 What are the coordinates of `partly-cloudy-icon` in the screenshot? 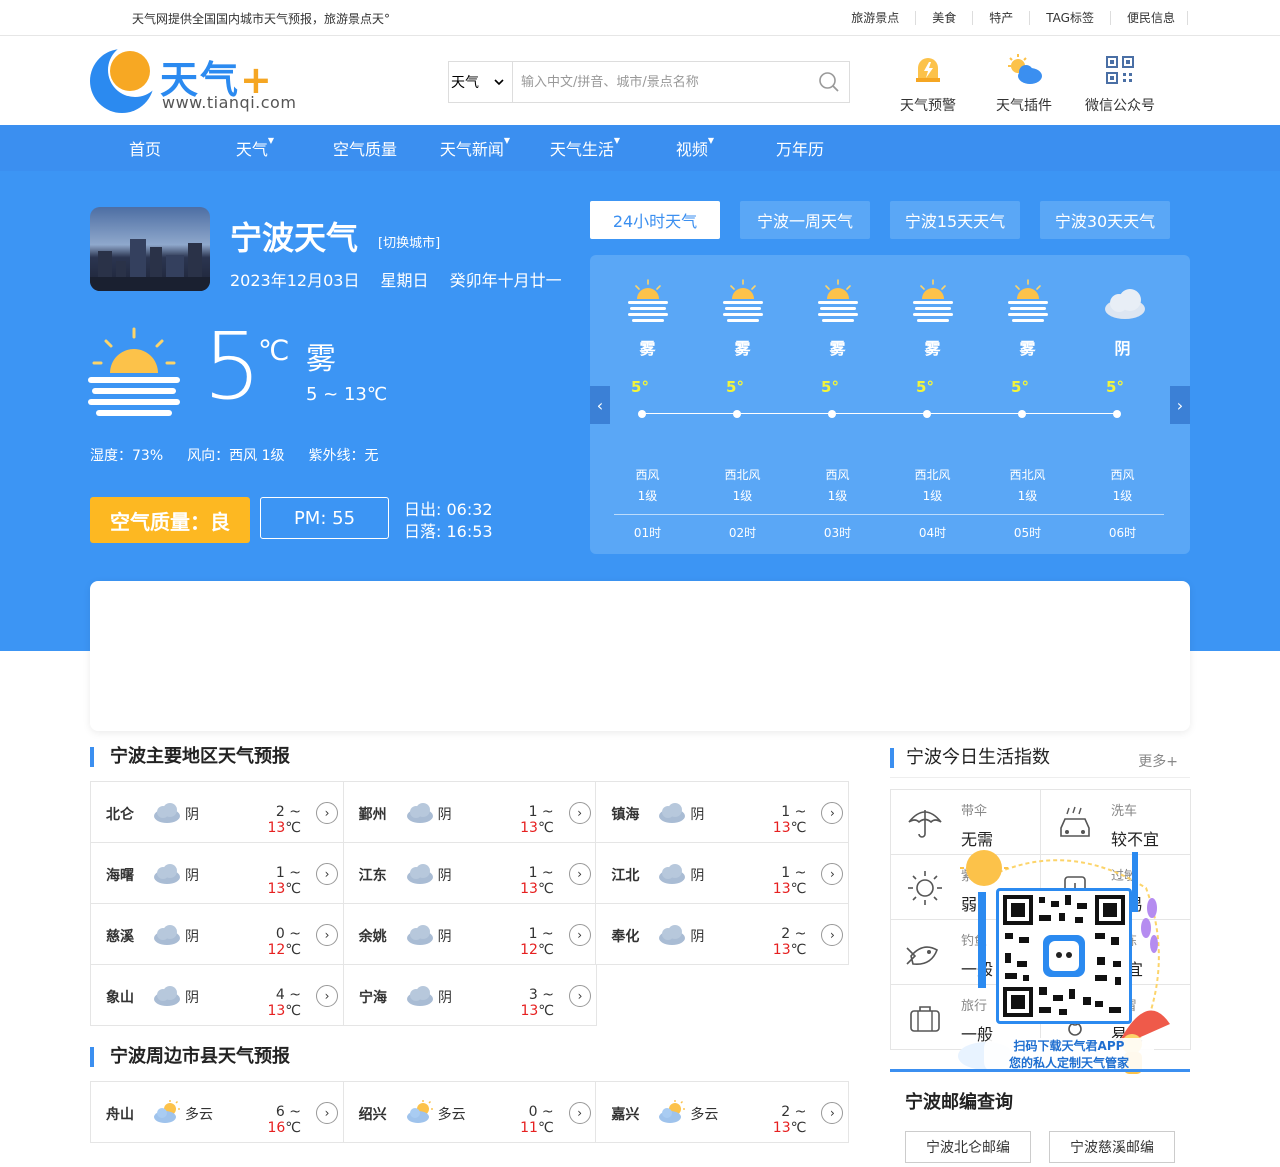 It's located at (167, 1112).